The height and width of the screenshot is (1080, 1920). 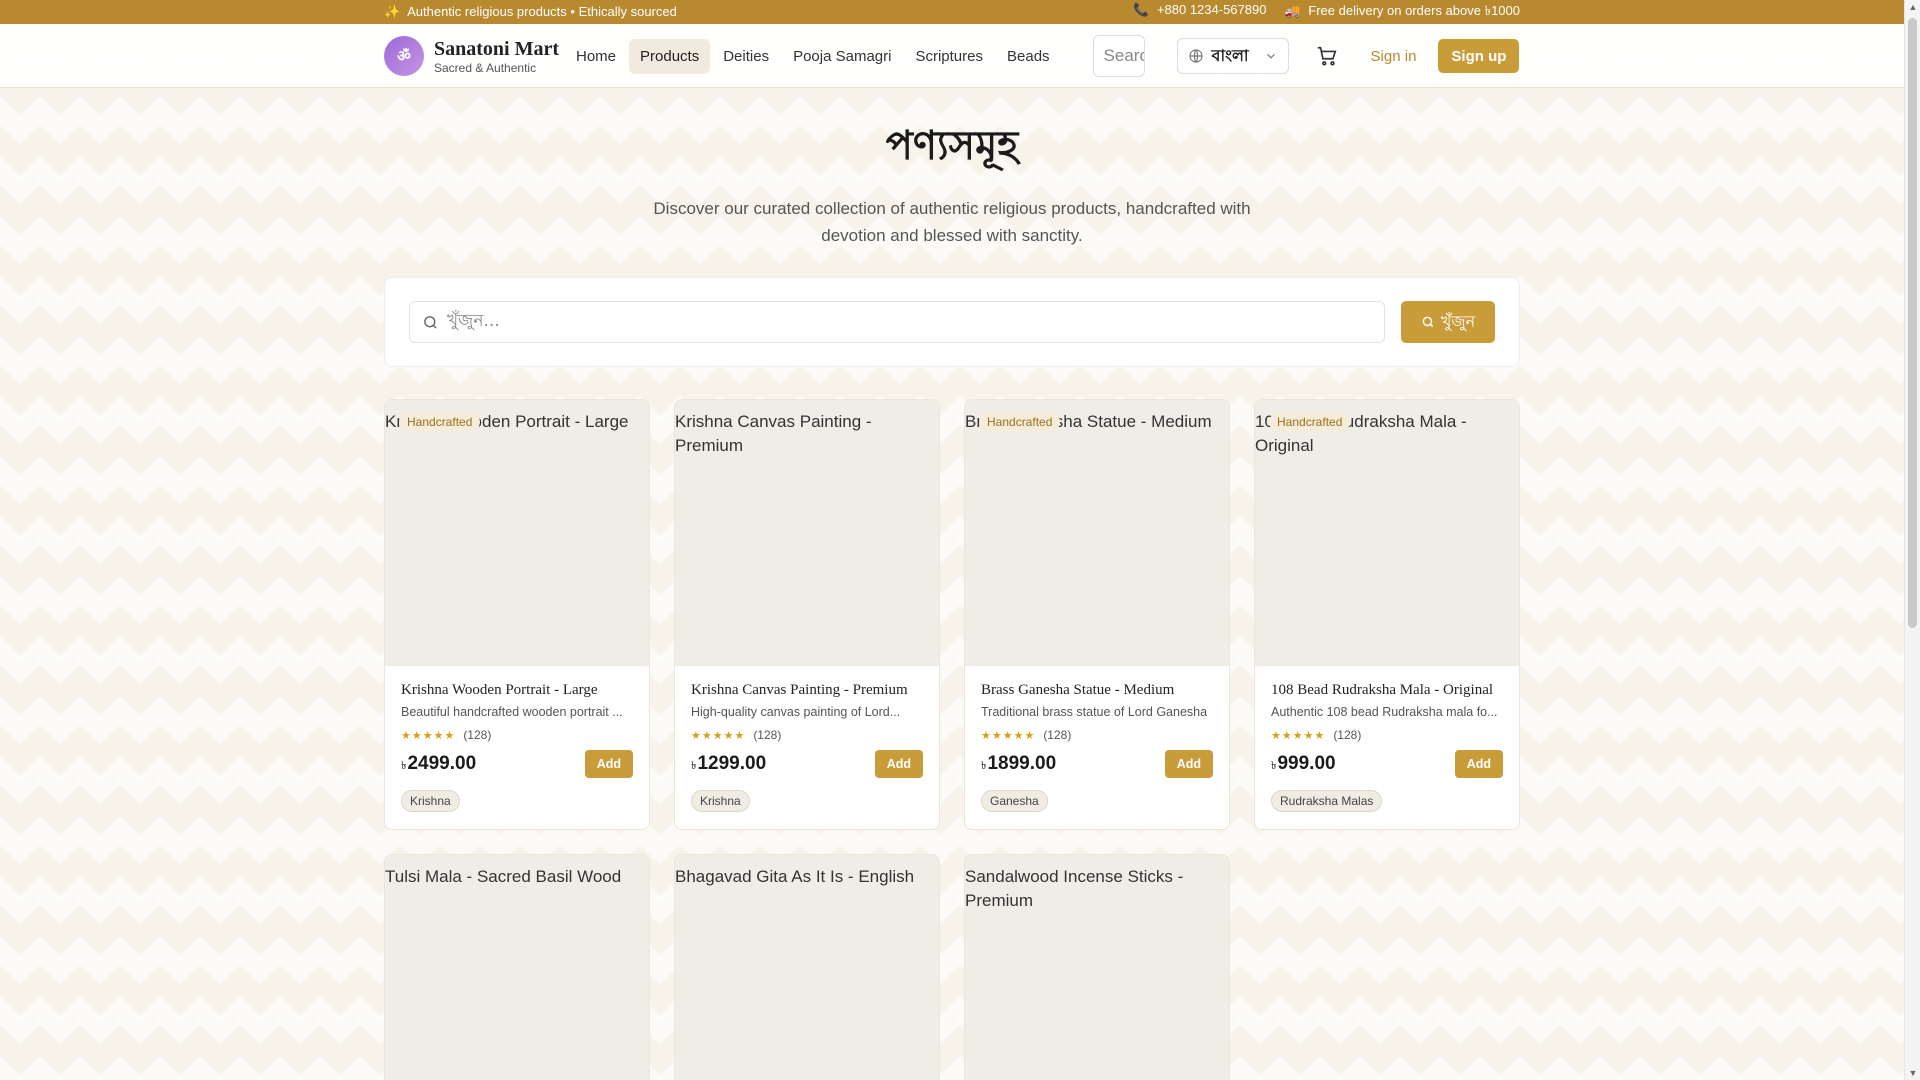 I want to click on brand-tagline: Sacred & Authentic, so click(x=485, y=67).